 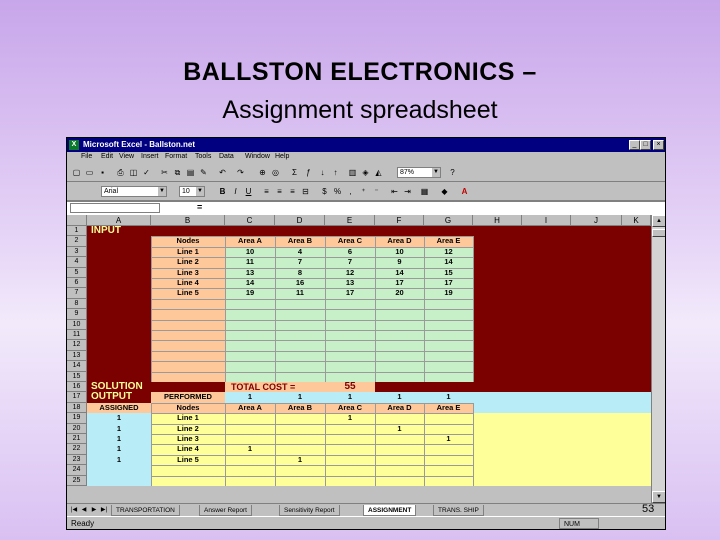 I want to click on column-header-F: F, so click(x=399, y=220).